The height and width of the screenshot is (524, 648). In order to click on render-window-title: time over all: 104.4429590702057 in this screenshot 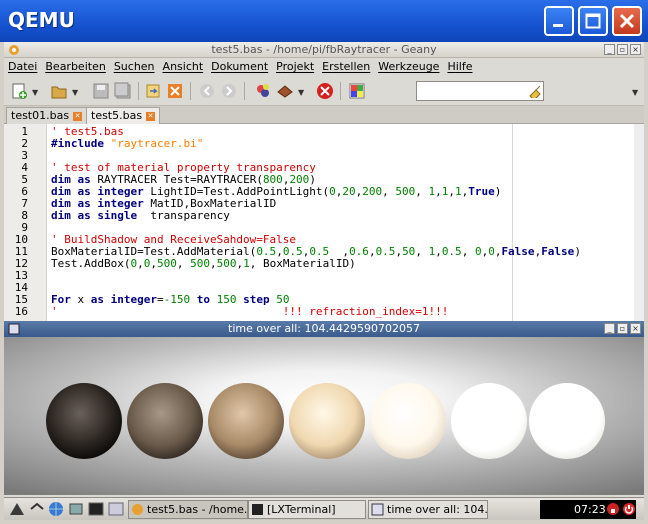, I will do `click(324, 328)`.